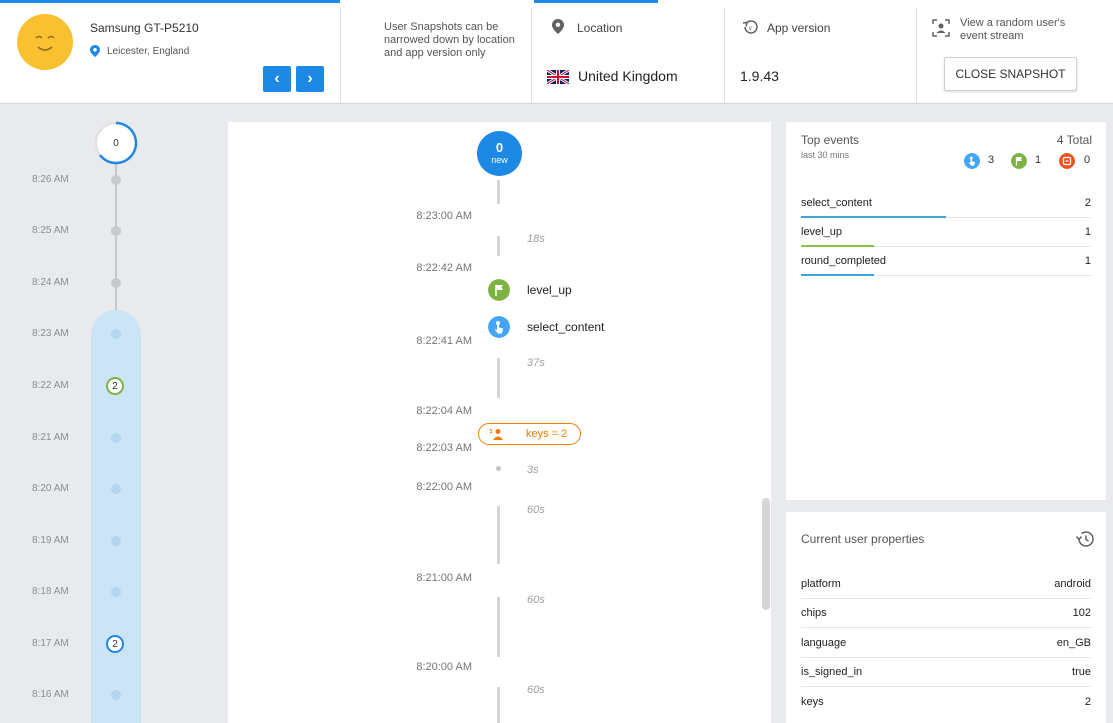  Describe the element at coordinates (1087, 160) in the screenshot. I see `round-completed-count: 0` at that location.